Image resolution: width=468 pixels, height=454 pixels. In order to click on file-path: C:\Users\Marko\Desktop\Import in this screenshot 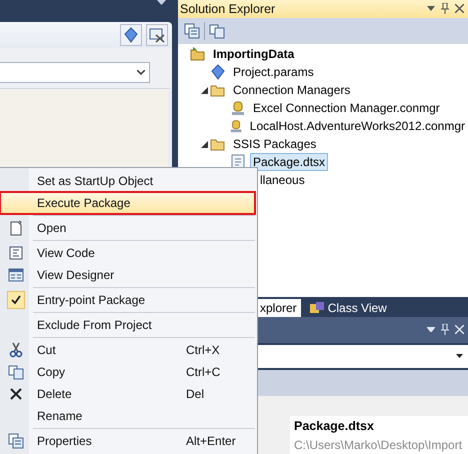, I will do `click(379, 445)`.